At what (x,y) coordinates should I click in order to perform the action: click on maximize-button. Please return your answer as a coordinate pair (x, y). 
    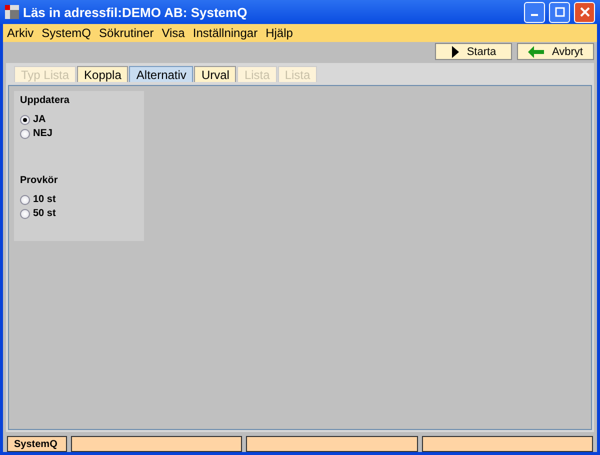
    Looking at the image, I should click on (559, 12).